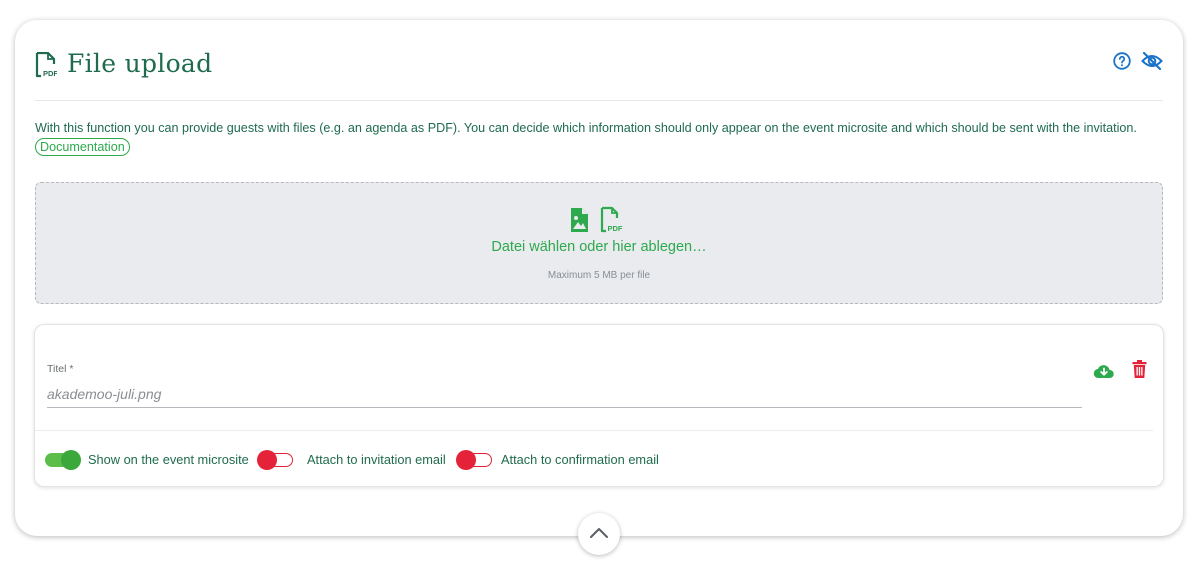 The image size is (1200, 568). Describe the element at coordinates (579, 220) in the screenshot. I see `image-file-icon` at that location.